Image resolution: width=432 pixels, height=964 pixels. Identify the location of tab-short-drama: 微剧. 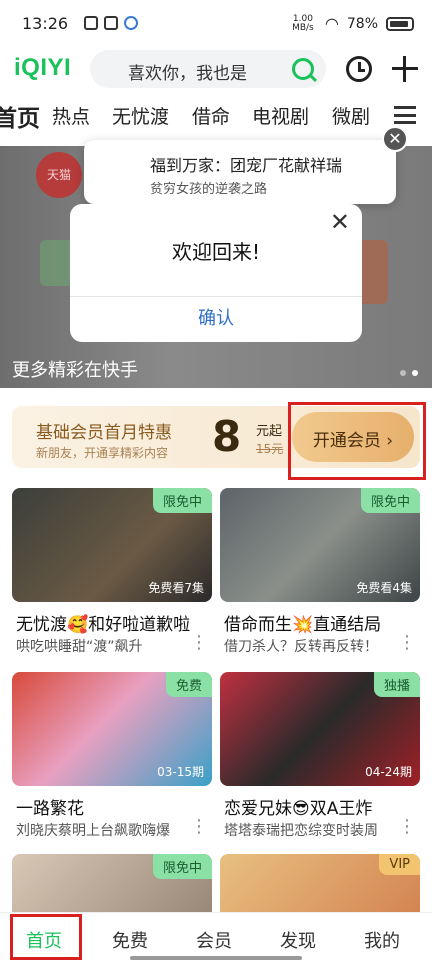
(351, 115).